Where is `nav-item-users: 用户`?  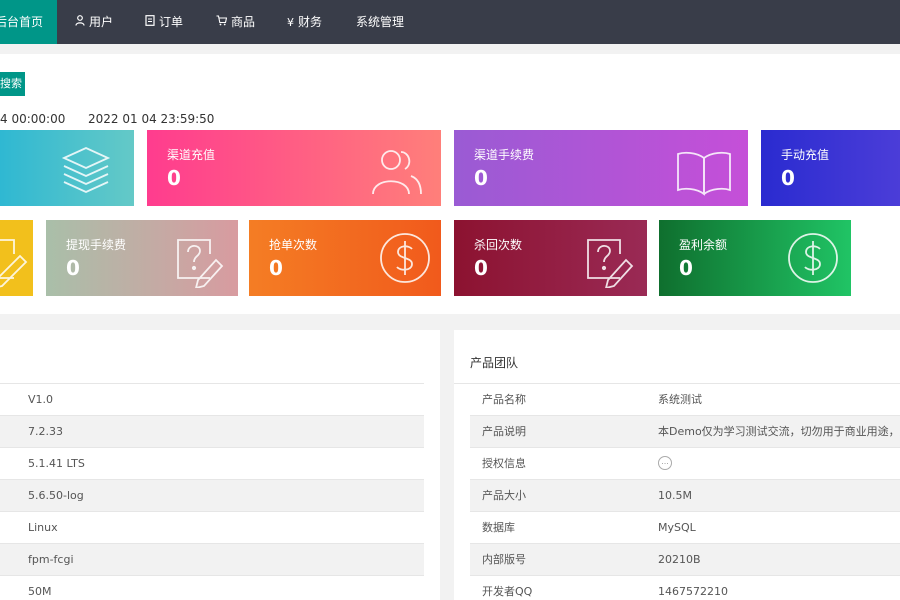
nav-item-users: 用户 is located at coordinates (94, 22).